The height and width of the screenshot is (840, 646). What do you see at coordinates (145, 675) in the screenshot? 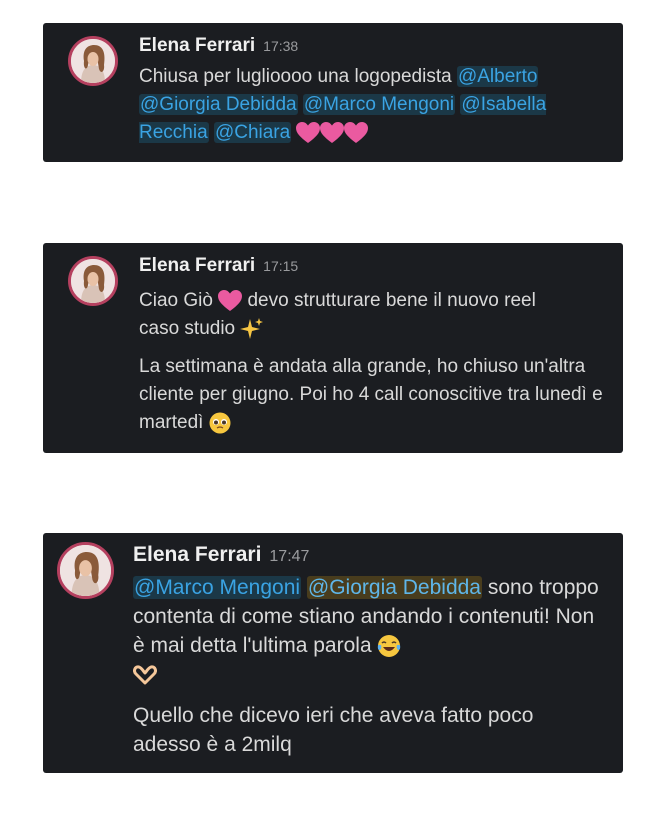
I see `heart-hands-icon` at bounding box center [145, 675].